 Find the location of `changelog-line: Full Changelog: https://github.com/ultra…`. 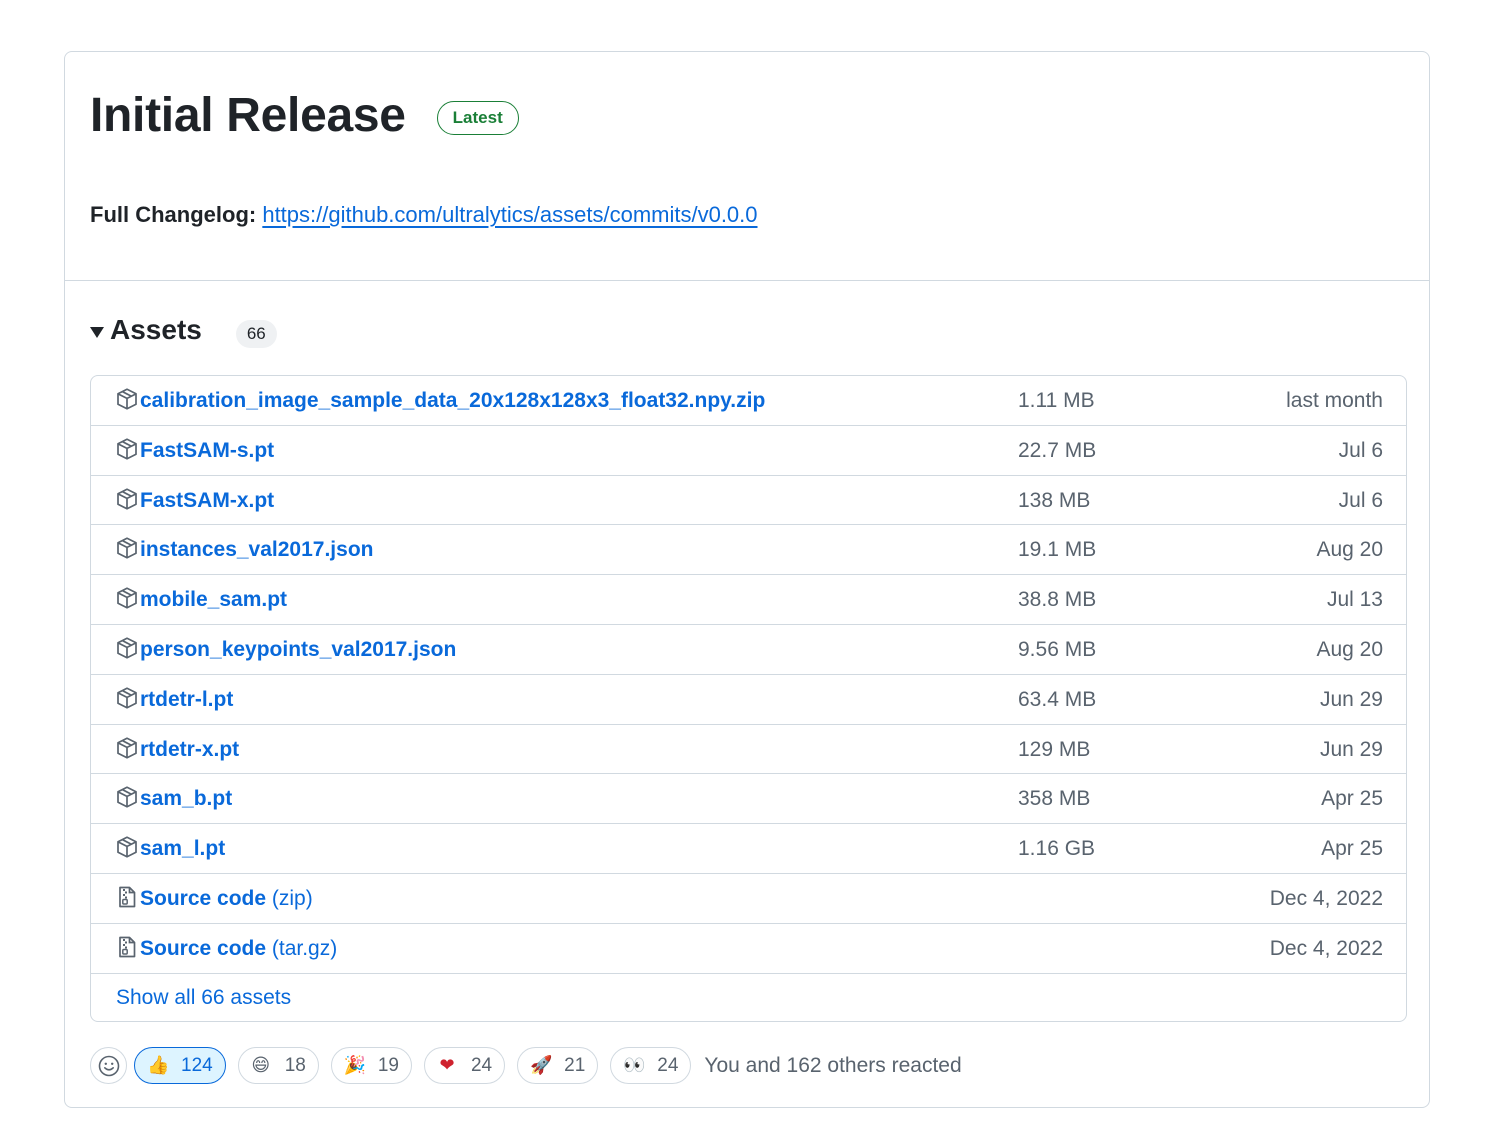

changelog-line: Full Changelog: https://github.com/ultra… is located at coordinates (424, 215).